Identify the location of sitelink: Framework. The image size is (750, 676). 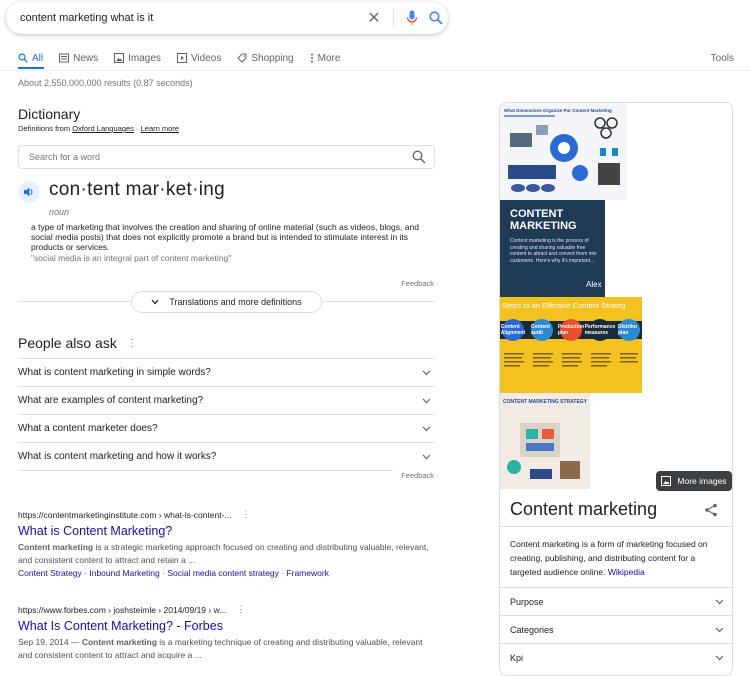
(307, 573).